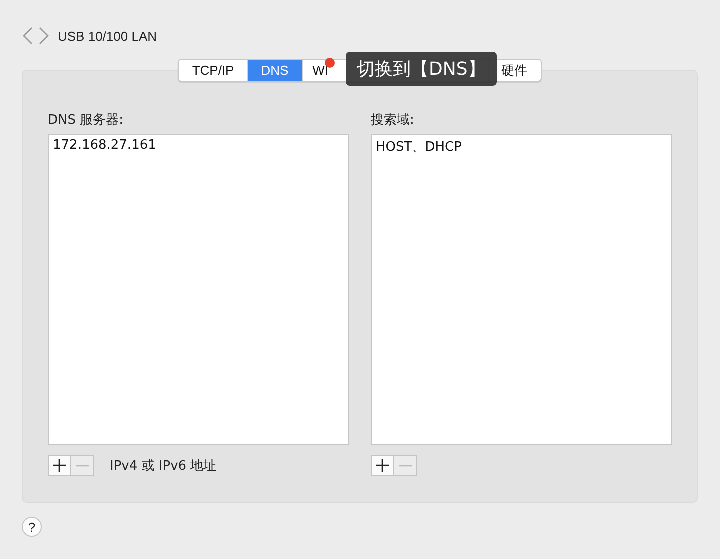 This screenshot has height=559, width=720. I want to click on window-title: USB 10/100 LAN, so click(108, 36).